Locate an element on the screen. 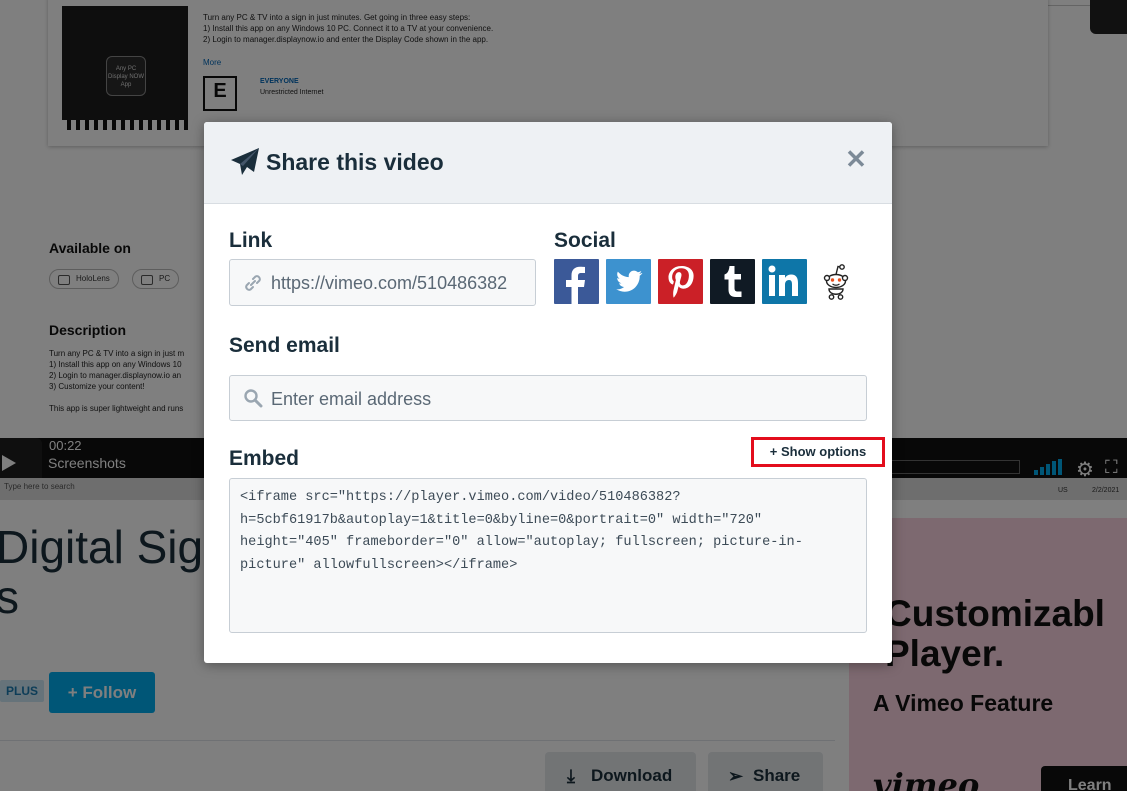 The width and height of the screenshot is (1127, 791). modal-header: Share this video ✕ is located at coordinates (548, 163).